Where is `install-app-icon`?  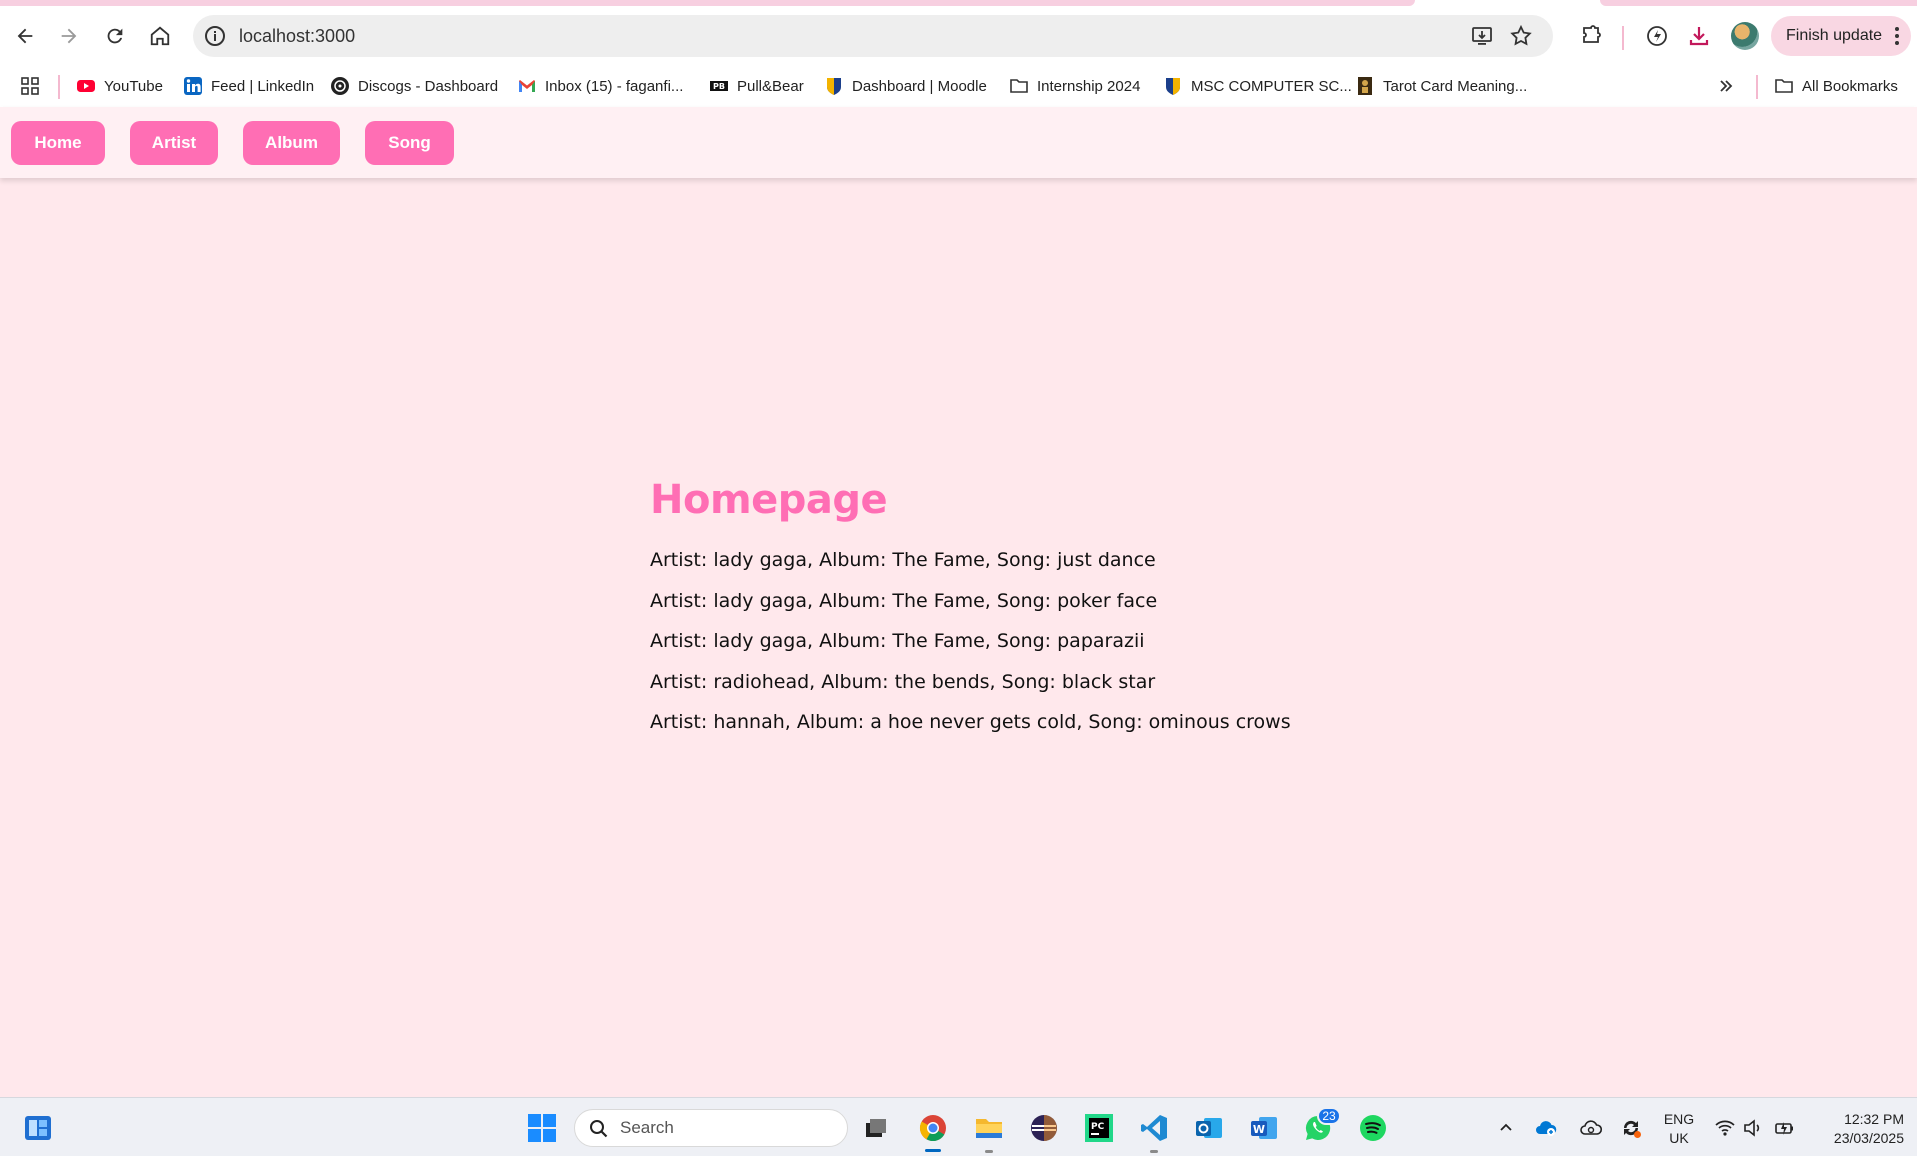 install-app-icon is located at coordinates (1482, 36).